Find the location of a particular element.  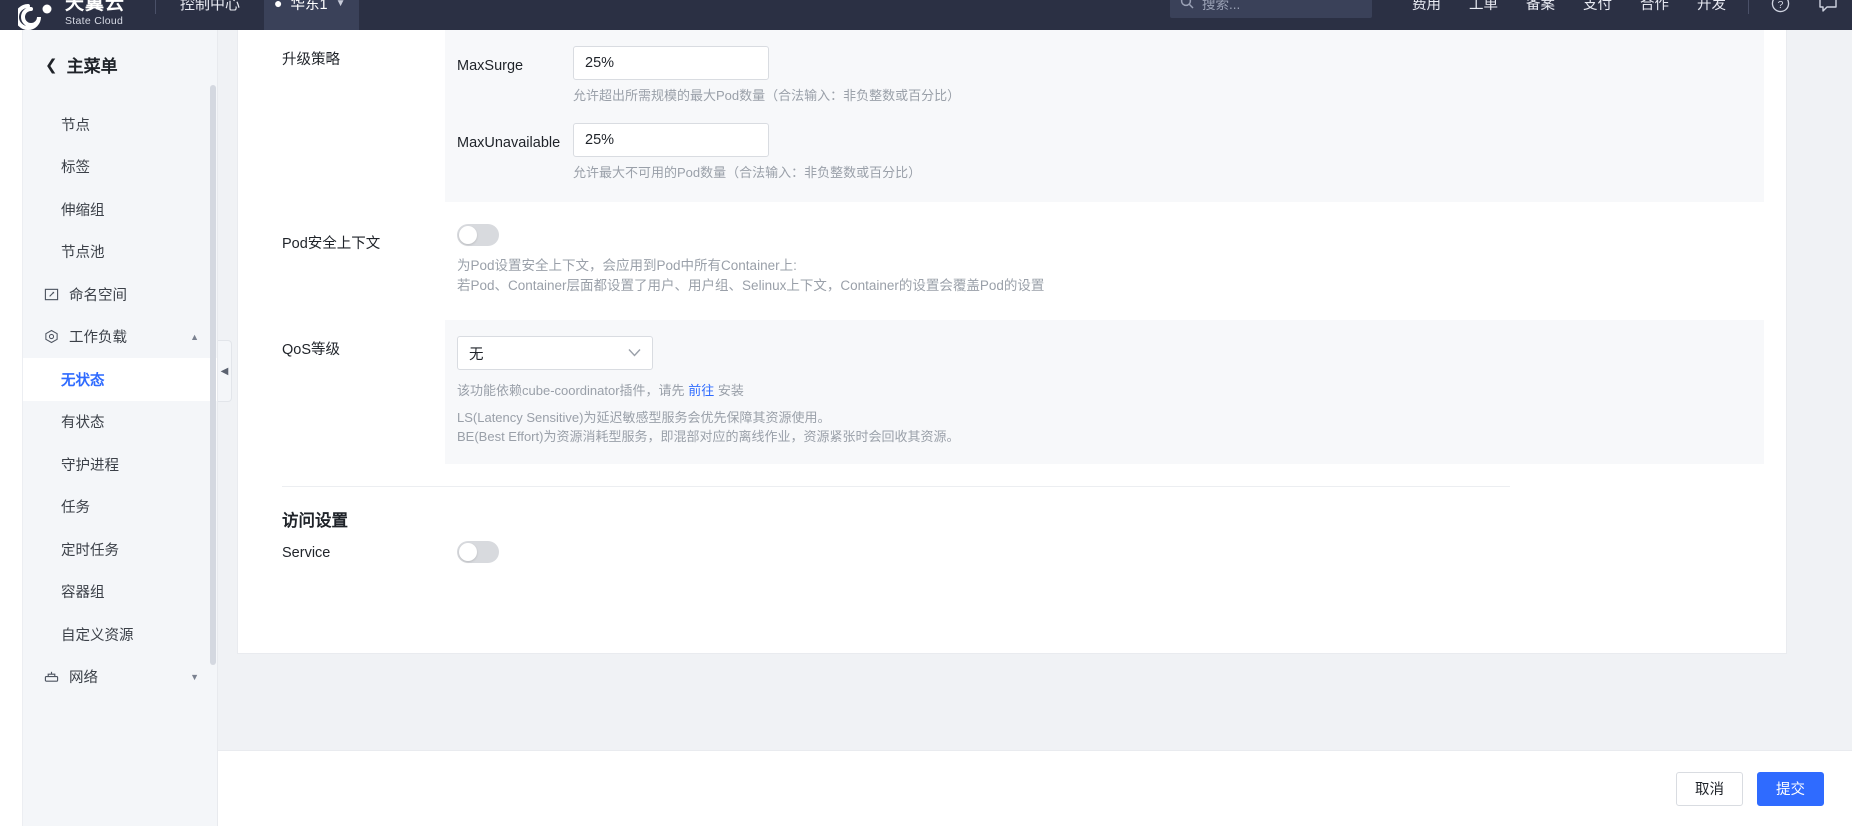

nav-item-dev: 开发 is located at coordinates (1711, 15).